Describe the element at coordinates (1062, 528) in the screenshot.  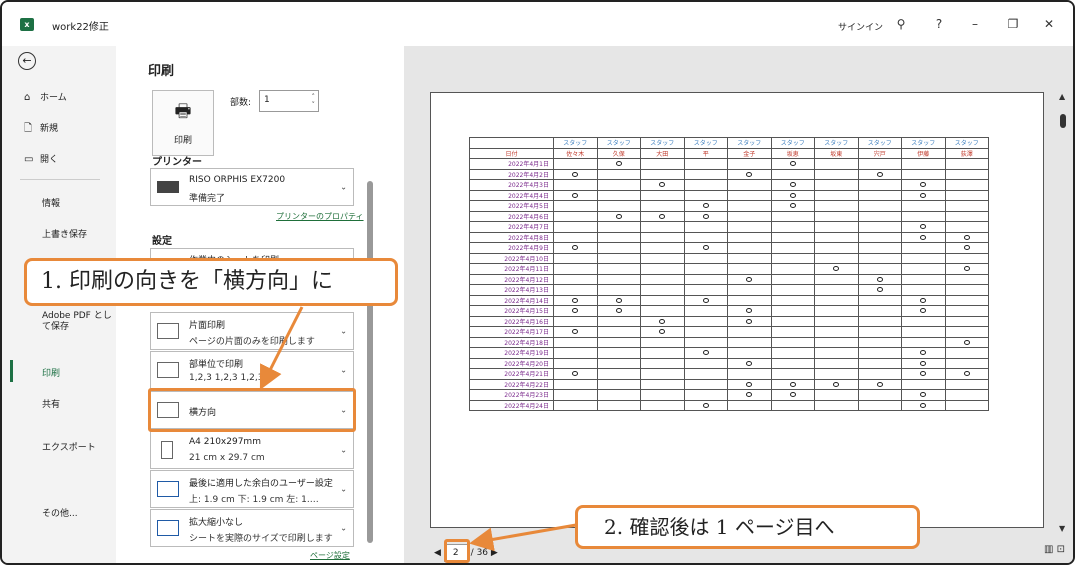
I see `scroll-down-icon: ▼` at that location.